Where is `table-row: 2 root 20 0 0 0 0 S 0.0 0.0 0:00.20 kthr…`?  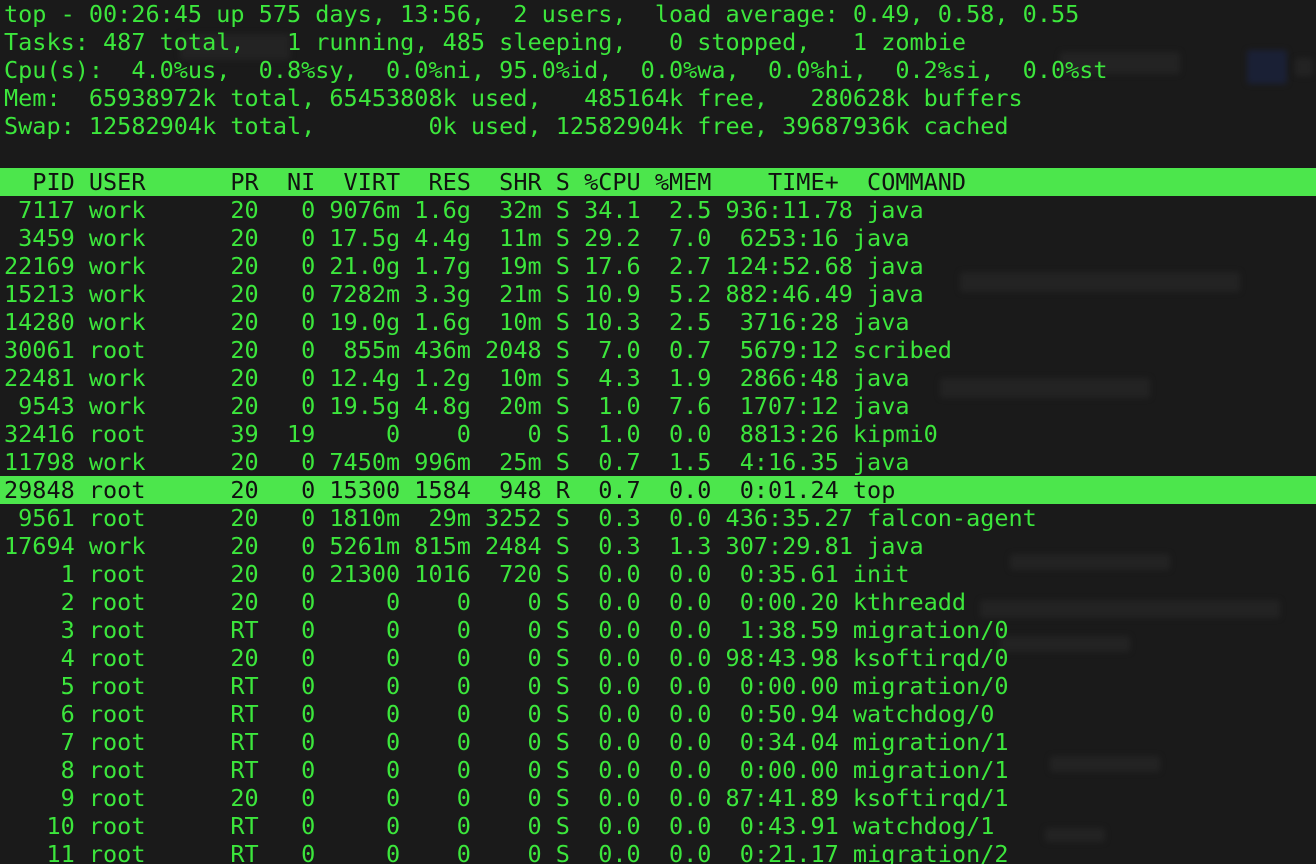
table-row: 2 root 20 0 0 0 0 S 0.0 0.0 0:00.20 kthr… is located at coordinates (658, 602).